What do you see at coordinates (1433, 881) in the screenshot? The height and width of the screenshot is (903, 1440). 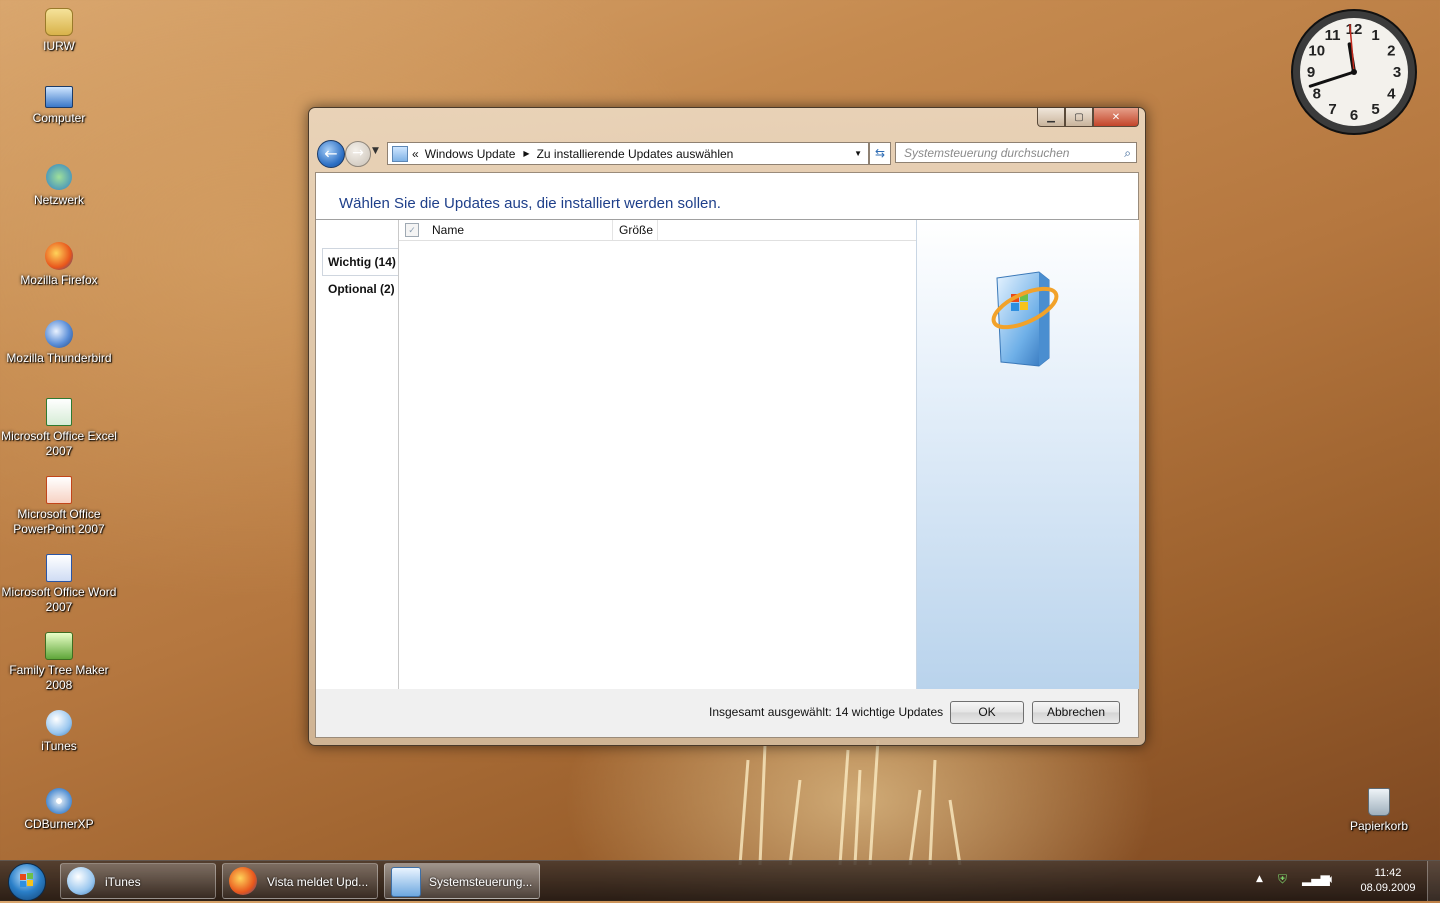 I see `show-desktop-button` at bounding box center [1433, 881].